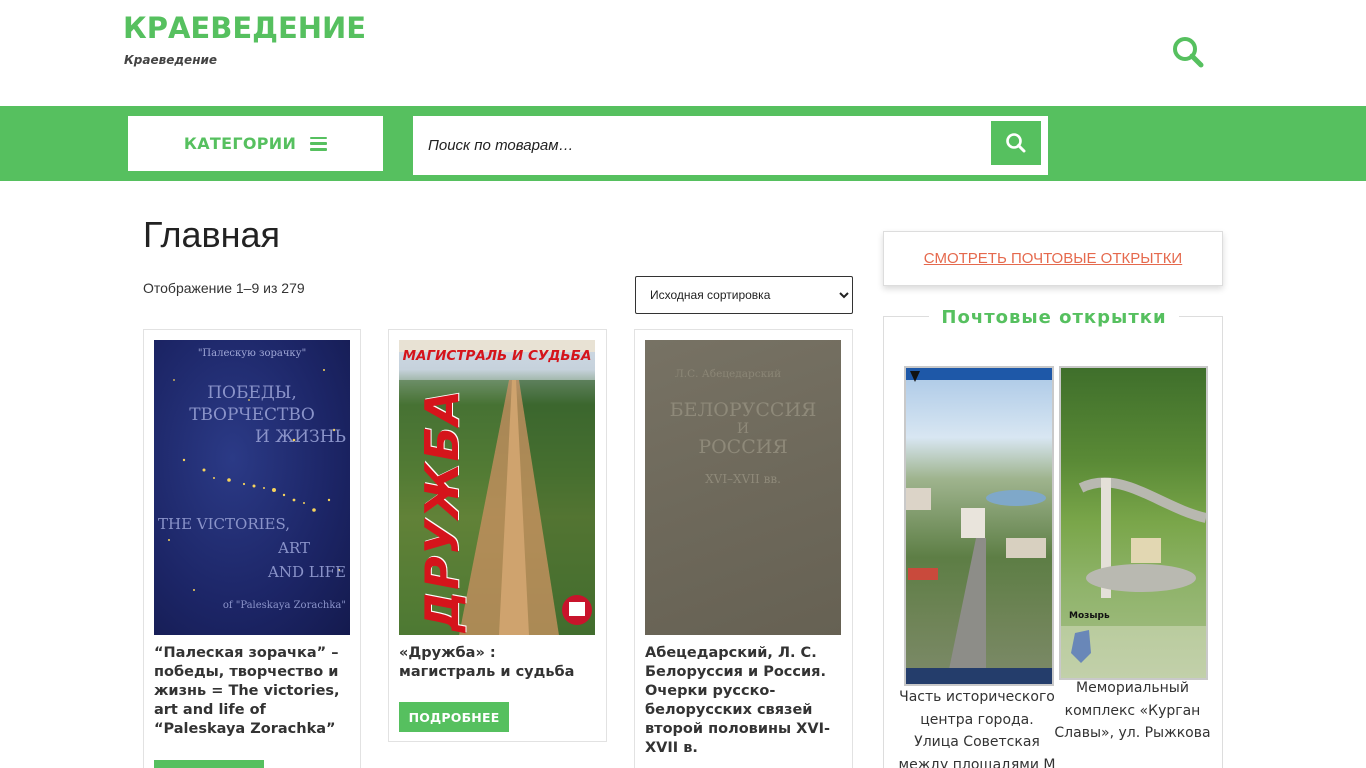 This screenshot has width=1366, height=768. What do you see at coordinates (1054, 317) in the screenshot?
I see `widget-title: Почтовые открытки` at bounding box center [1054, 317].